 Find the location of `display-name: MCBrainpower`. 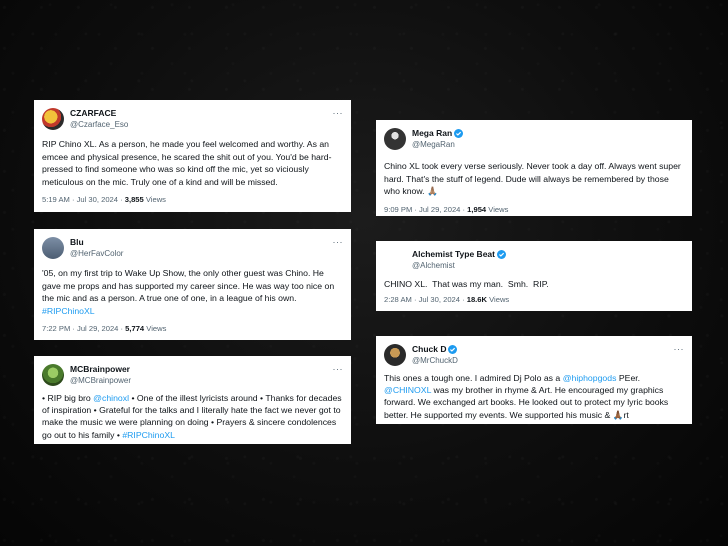

display-name: MCBrainpower is located at coordinates (100, 369).